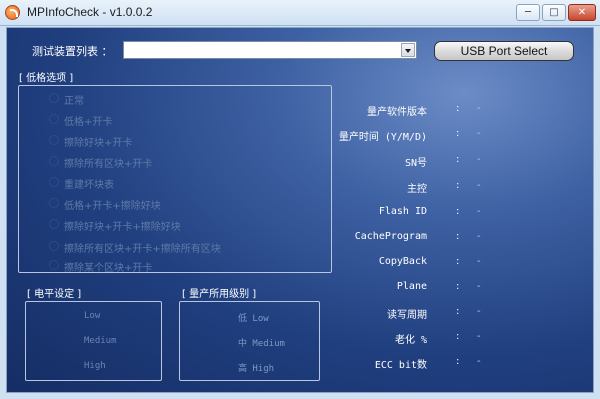  Describe the element at coordinates (66, 99) in the screenshot. I see `format-option: 正常` at that location.